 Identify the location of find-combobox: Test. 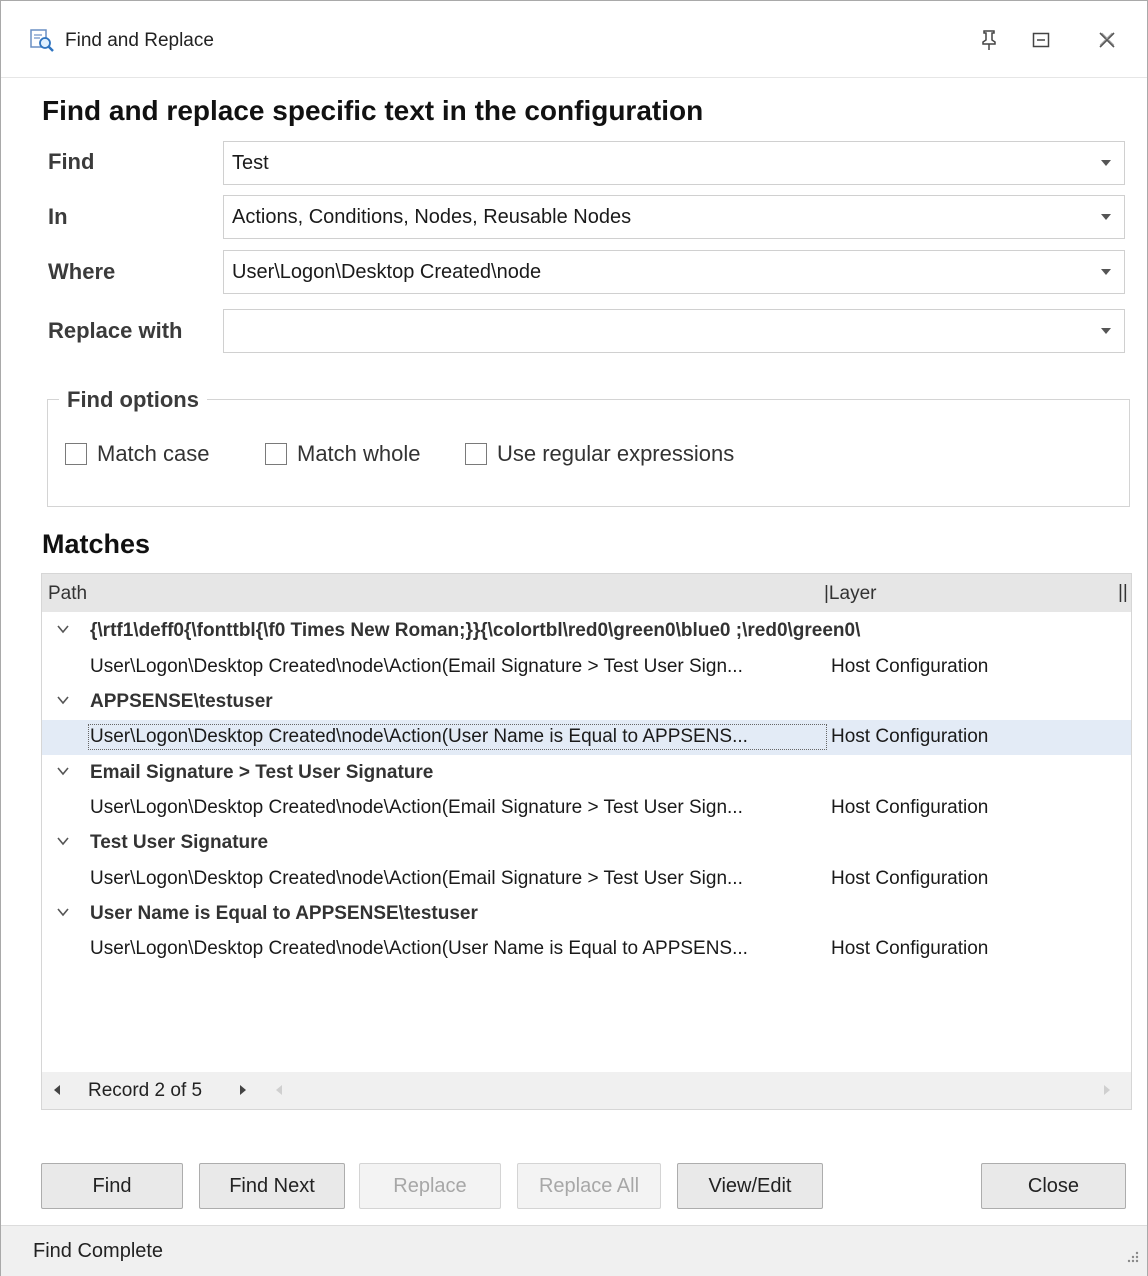
(674, 163).